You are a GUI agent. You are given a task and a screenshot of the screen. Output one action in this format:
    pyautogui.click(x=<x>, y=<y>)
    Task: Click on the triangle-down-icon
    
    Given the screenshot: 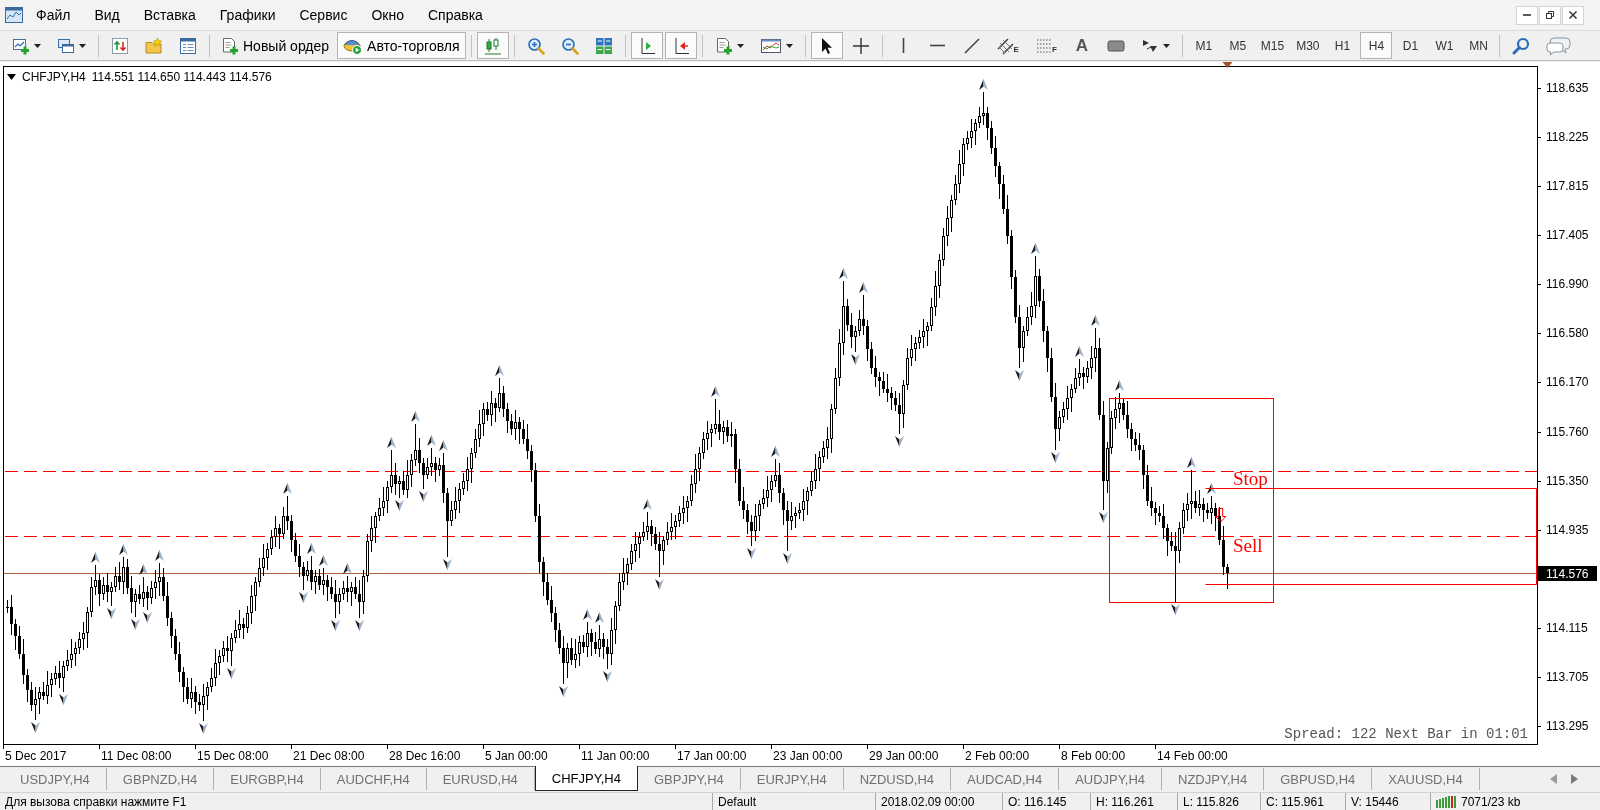 What is the action you would take?
    pyautogui.click(x=11, y=77)
    